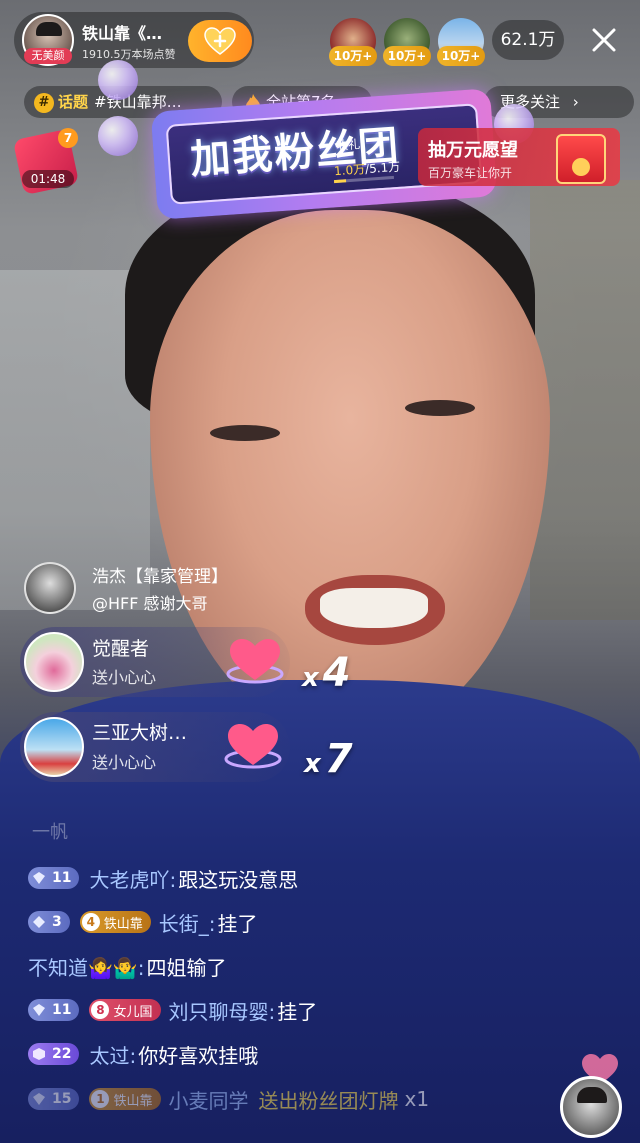 This screenshot has height=1143, width=640. What do you see at coordinates (186, 967) in the screenshot?
I see `chat-text: 四姐输了` at bounding box center [186, 967].